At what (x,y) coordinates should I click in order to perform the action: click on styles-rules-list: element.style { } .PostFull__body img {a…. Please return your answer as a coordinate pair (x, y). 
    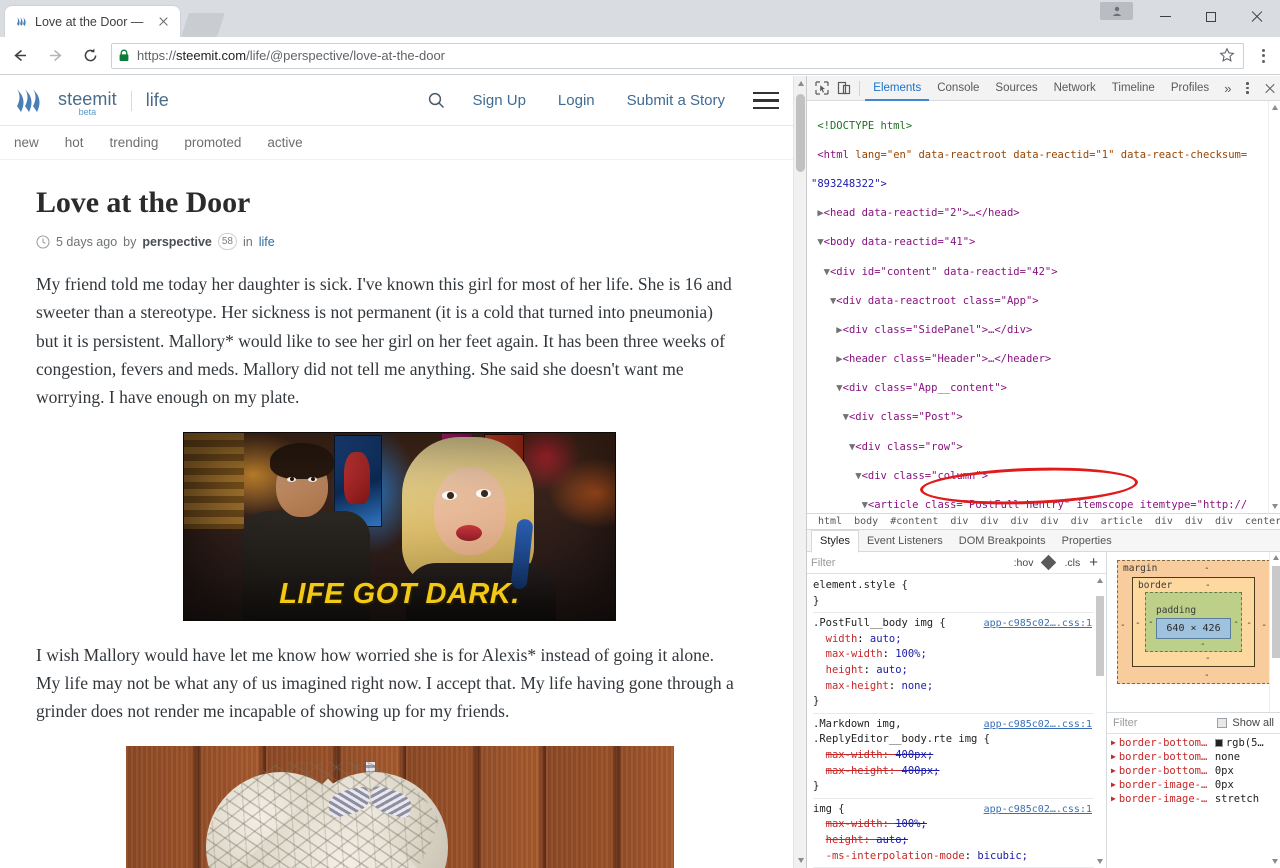
    Looking at the image, I should click on (956, 721).